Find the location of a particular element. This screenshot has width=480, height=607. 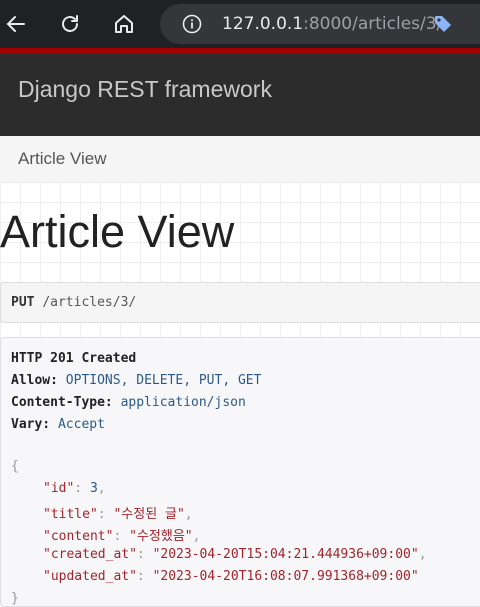

response-header: Vary: Accept is located at coordinates (58, 424).